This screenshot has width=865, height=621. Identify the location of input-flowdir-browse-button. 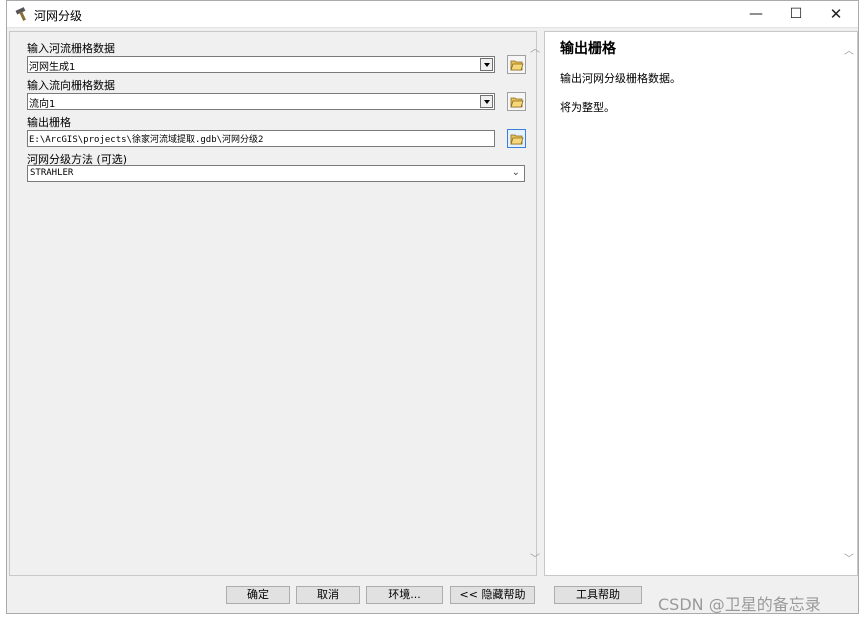
(516, 101).